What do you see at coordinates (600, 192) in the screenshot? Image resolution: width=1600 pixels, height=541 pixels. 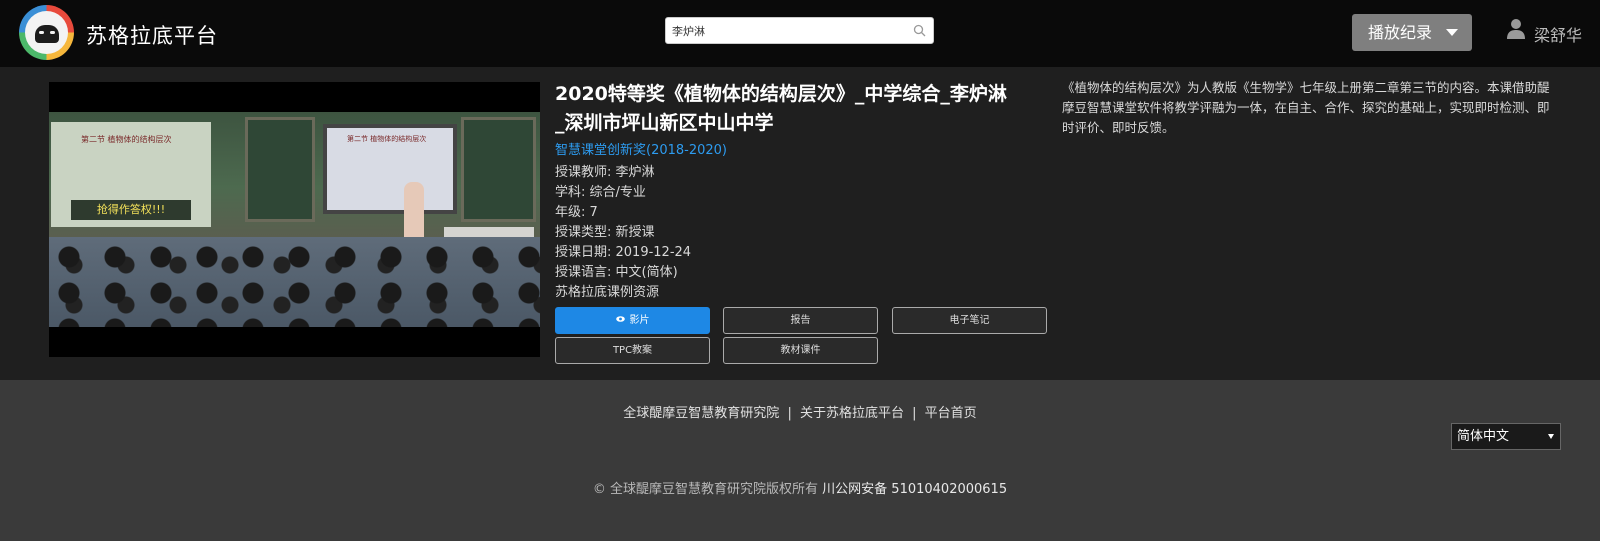 I see `info-subject: 学科: 综合/专业` at bounding box center [600, 192].